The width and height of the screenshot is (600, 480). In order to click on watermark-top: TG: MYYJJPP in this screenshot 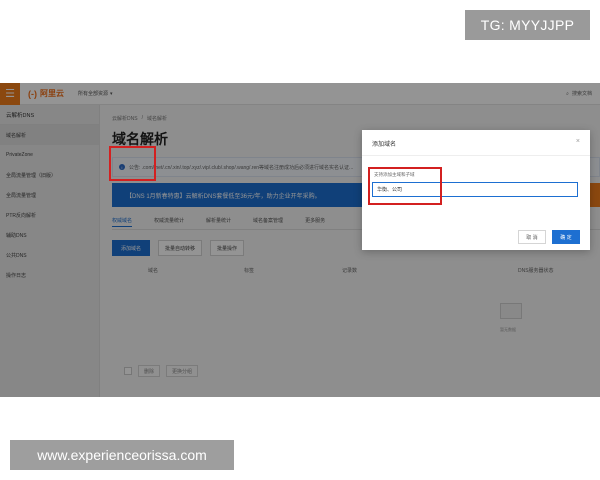, I will do `click(527, 25)`.